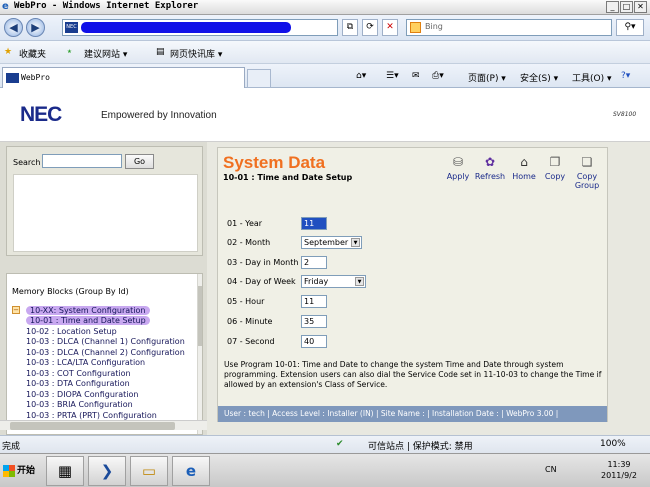  Describe the element at coordinates (314, 341) in the screenshot. I see `second-input: 40` at that location.